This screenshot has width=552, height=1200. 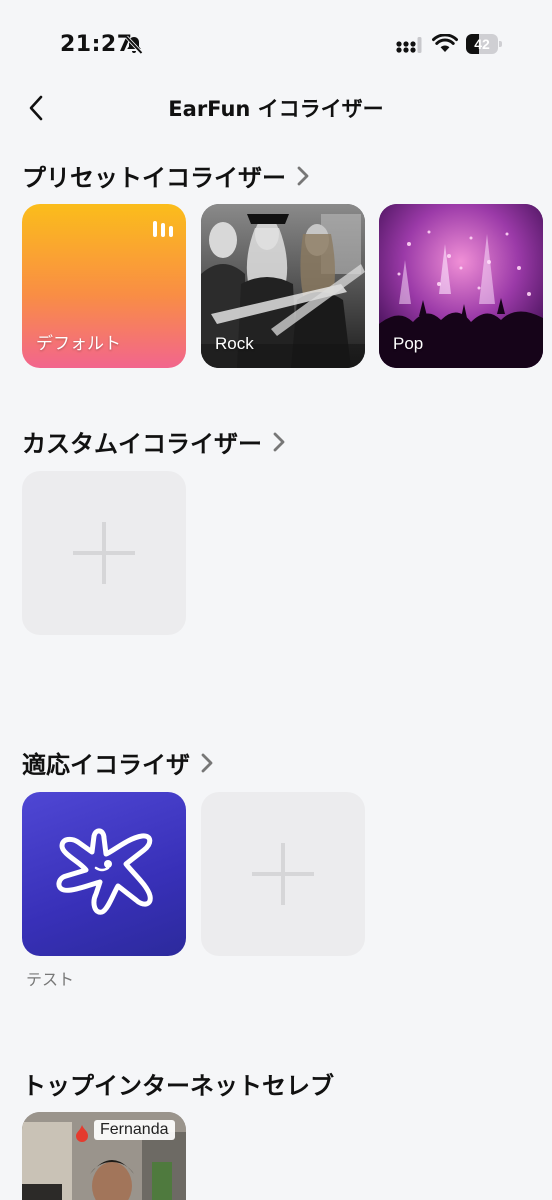 What do you see at coordinates (163, 231) in the screenshot?
I see `playing-bars-icon` at bounding box center [163, 231].